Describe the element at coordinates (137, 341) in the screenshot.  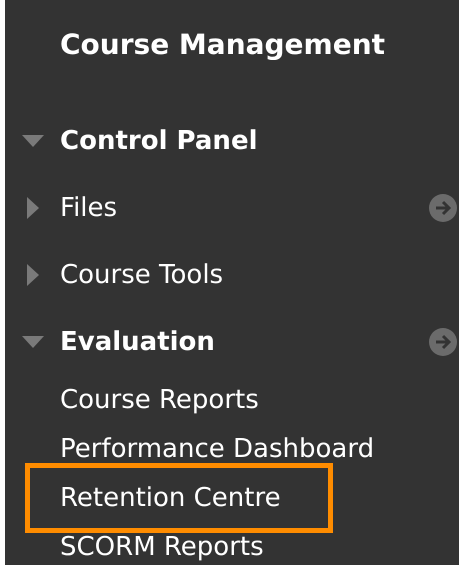
I see `menu-item: Evaluation` at that location.